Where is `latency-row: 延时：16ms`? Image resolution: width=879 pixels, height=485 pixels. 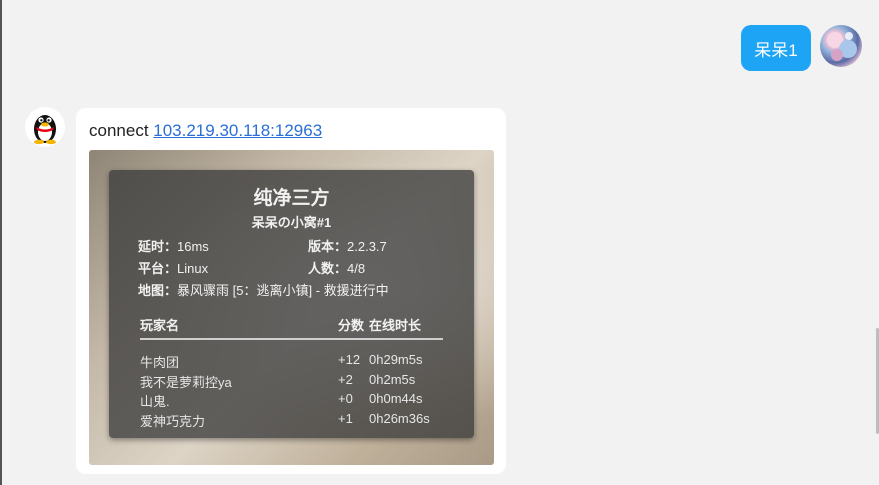
latency-row: 延时：16ms is located at coordinates (173, 245).